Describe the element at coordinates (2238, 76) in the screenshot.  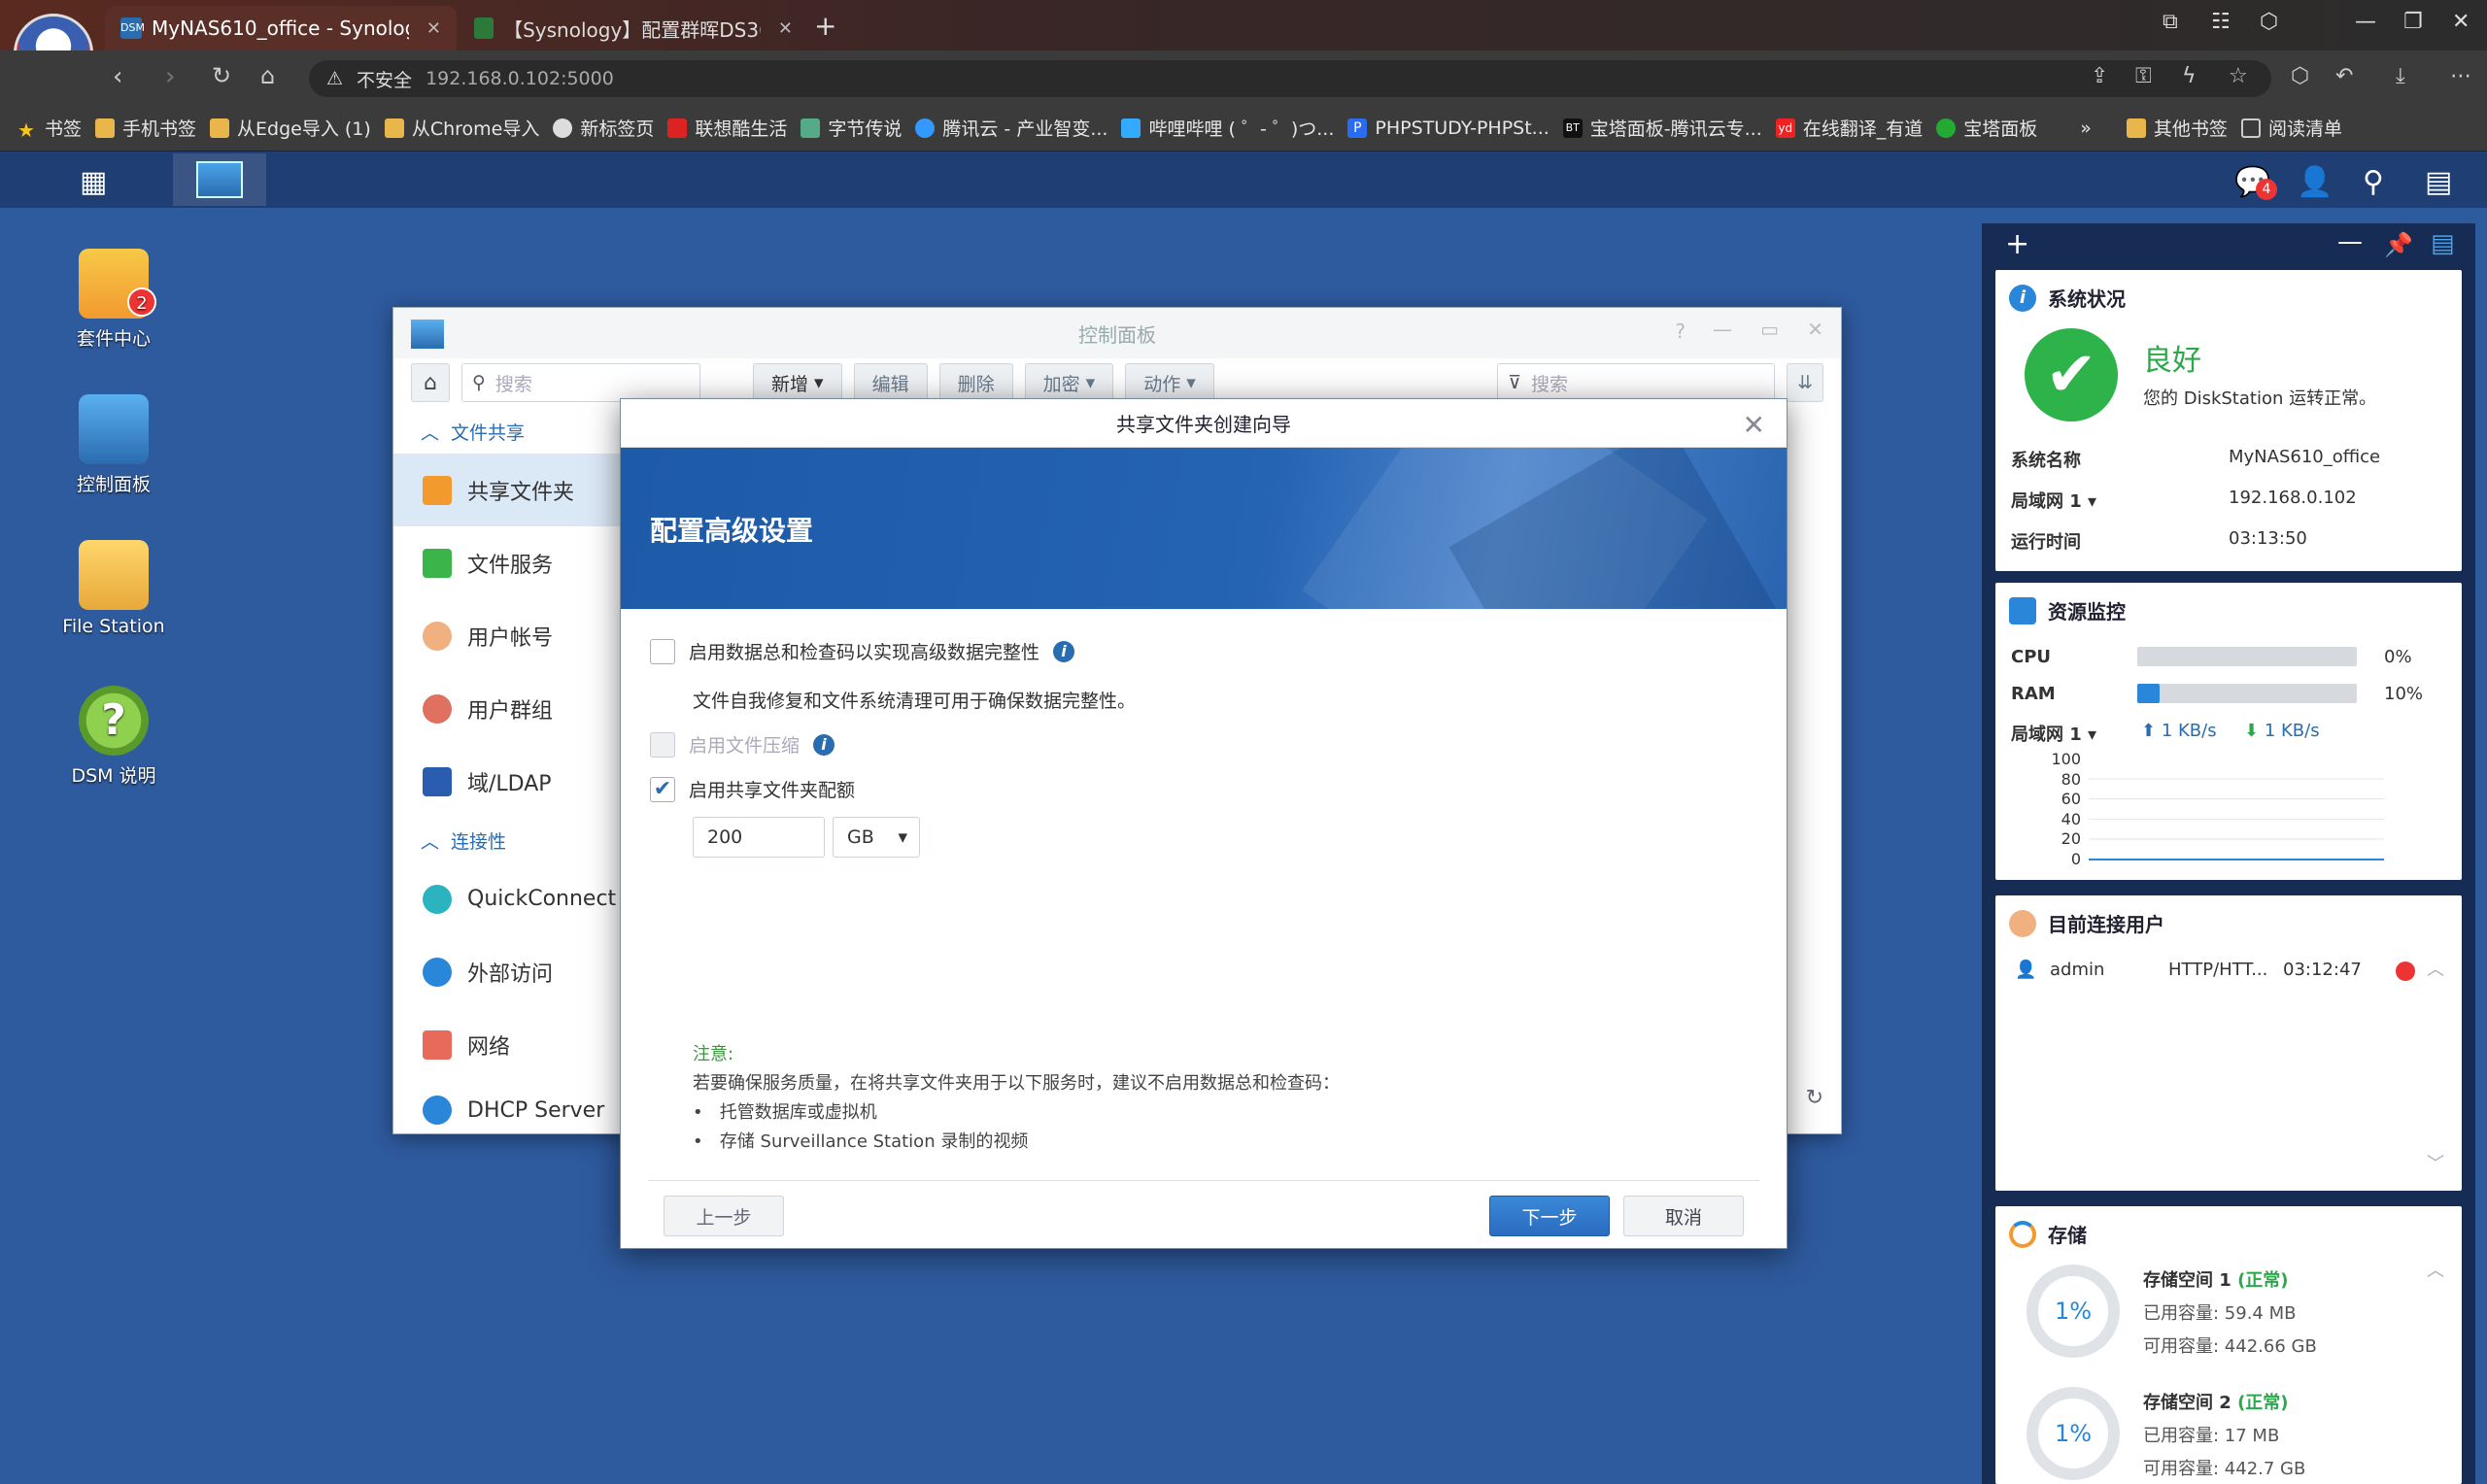
I see `favorite-star-icon: ☆` at that location.